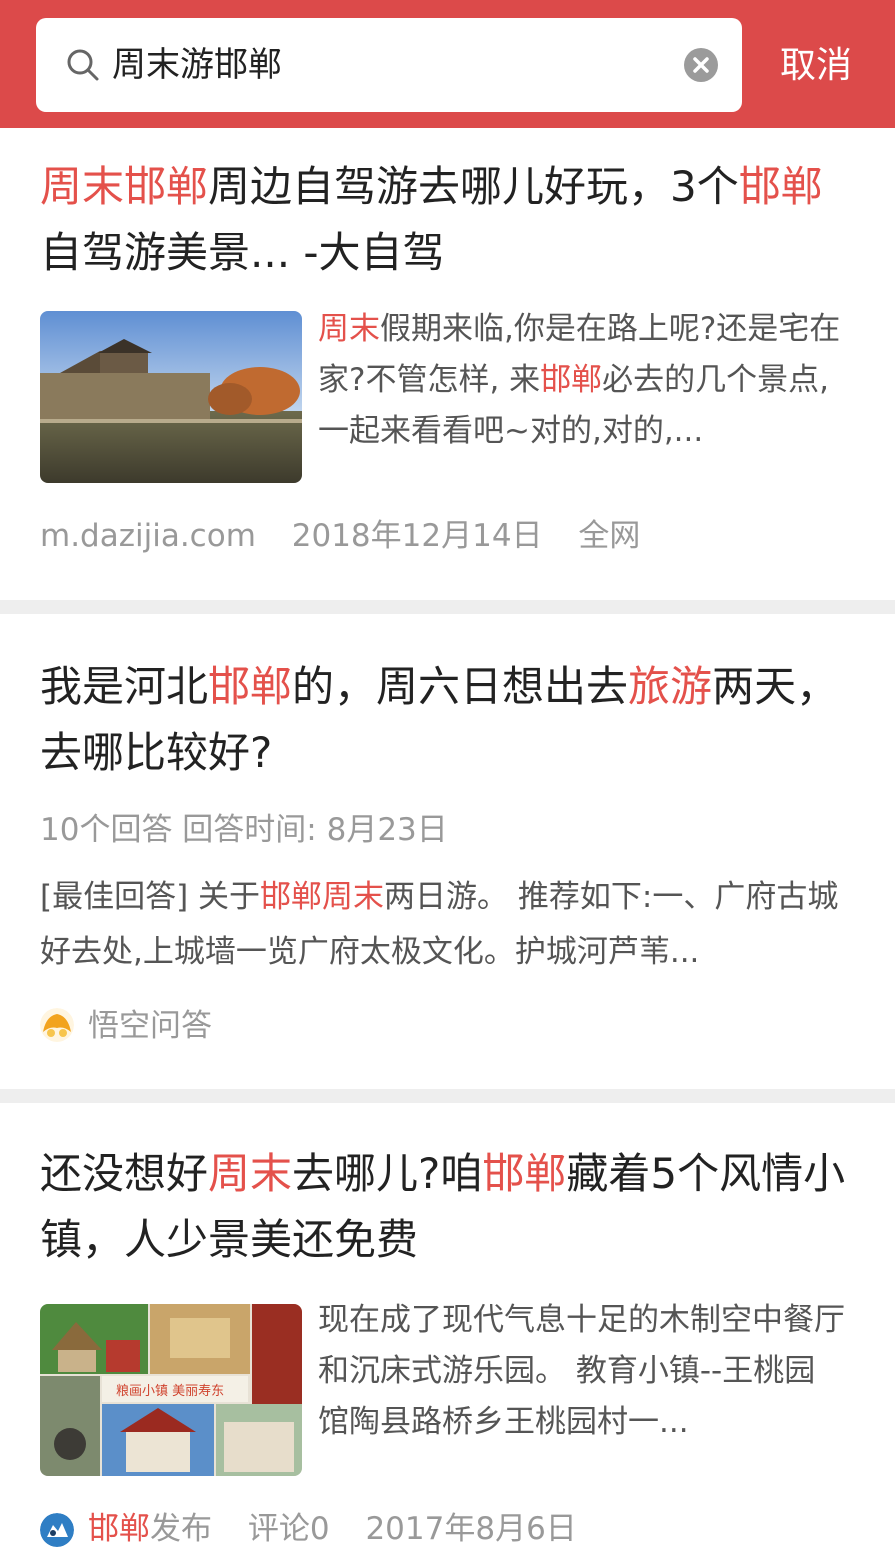 This screenshot has height=1551, width=895. Describe the element at coordinates (119, 1529) in the screenshot. I see `source-highlight: 邯郸` at that location.